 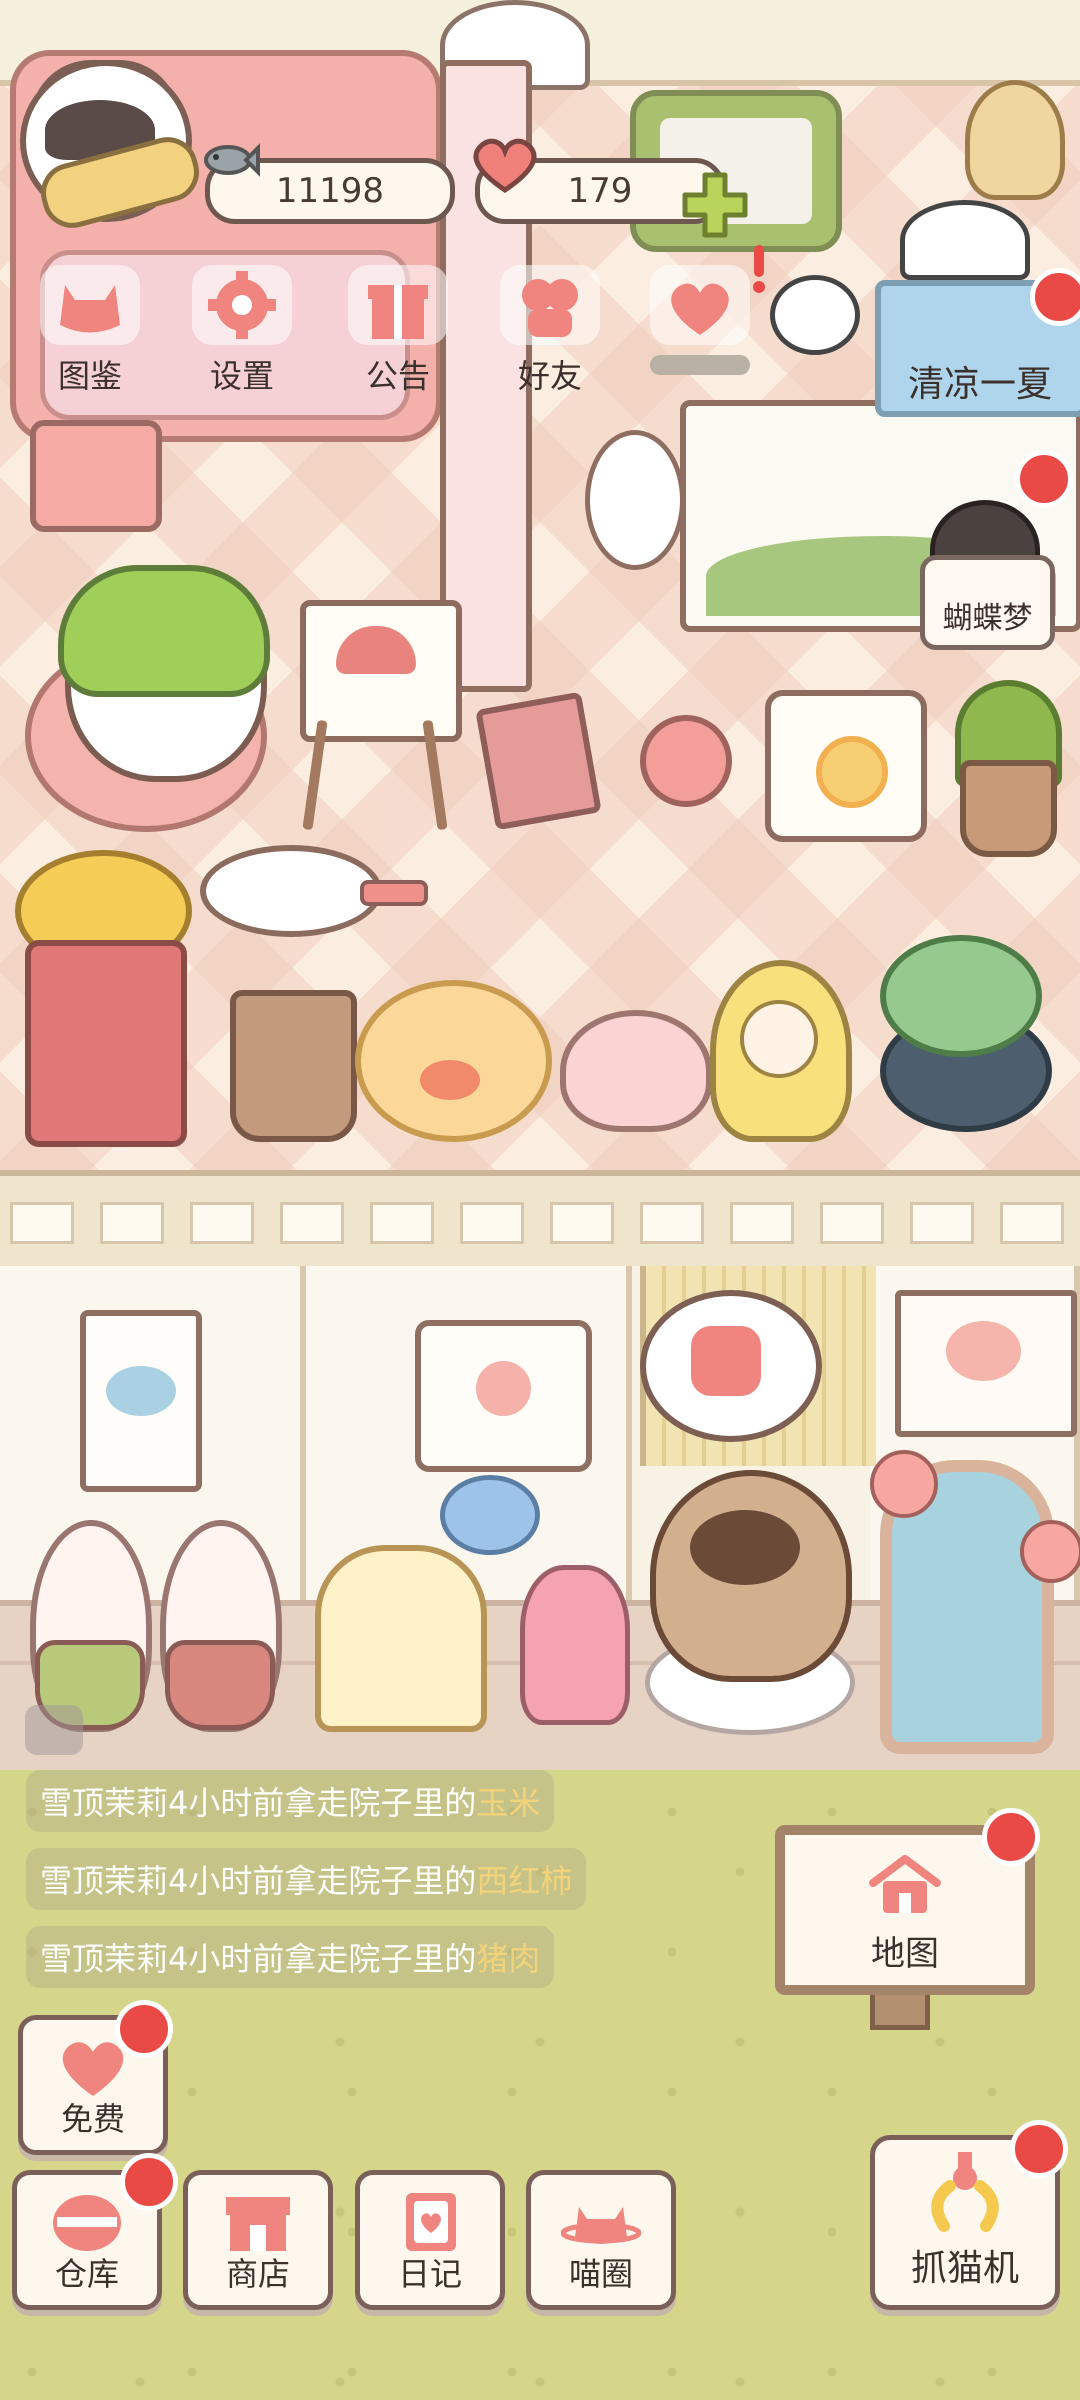 What do you see at coordinates (636, 1071) in the screenshot?
I see `watering-teapot` at bounding box center [636, 1071].